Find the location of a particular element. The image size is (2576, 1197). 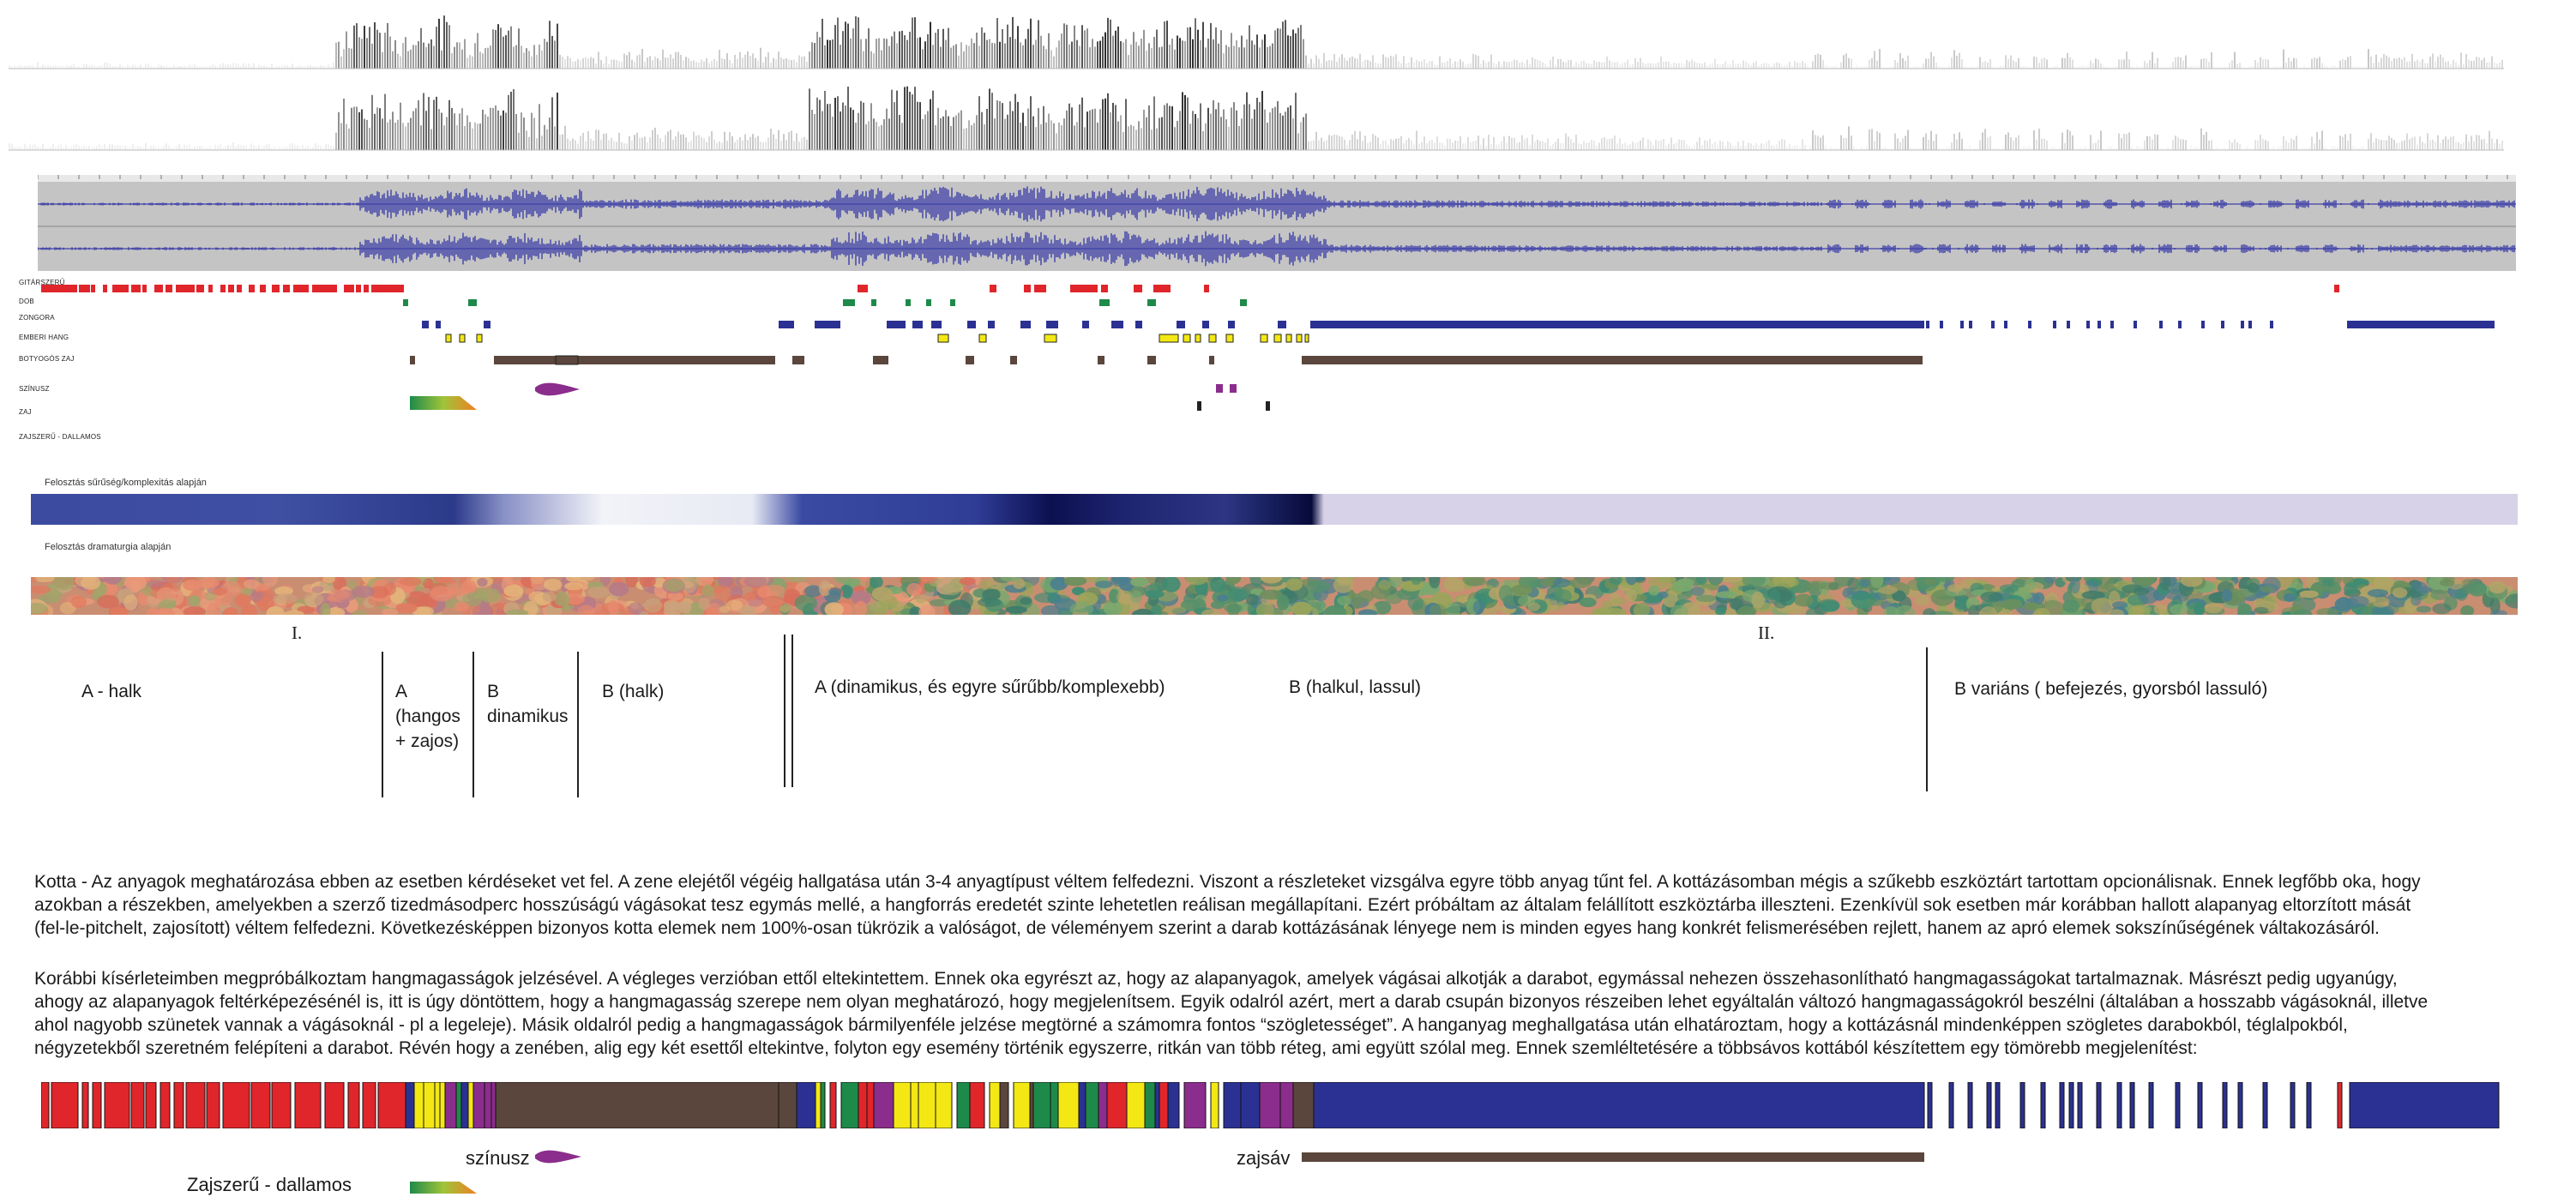

dob-note is located at coordinates (849, 302).